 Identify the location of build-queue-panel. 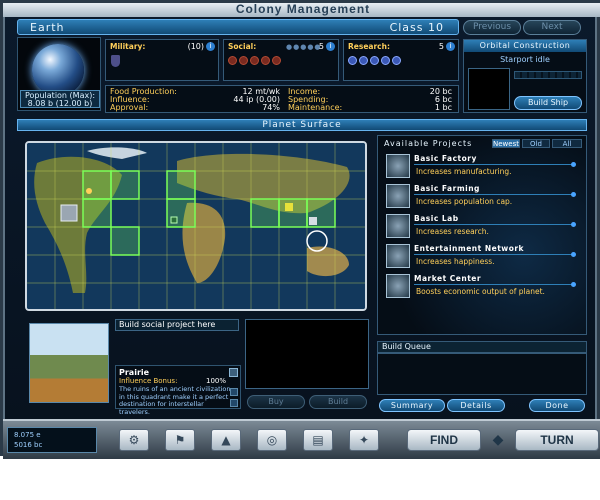
(482, 374).